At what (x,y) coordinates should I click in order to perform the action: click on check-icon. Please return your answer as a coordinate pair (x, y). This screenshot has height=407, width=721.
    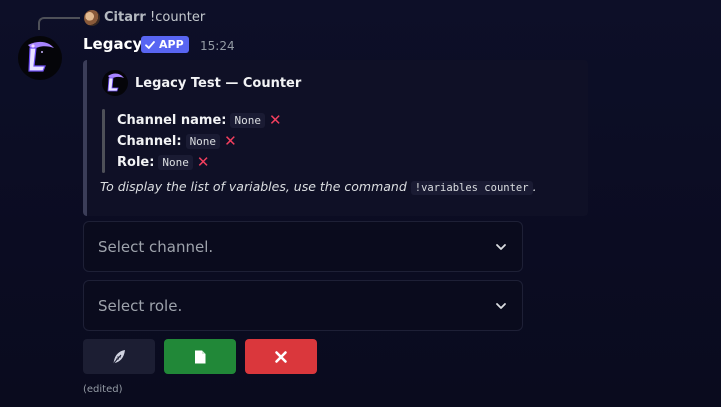
    Looking at the image, I should click on (150, 44).